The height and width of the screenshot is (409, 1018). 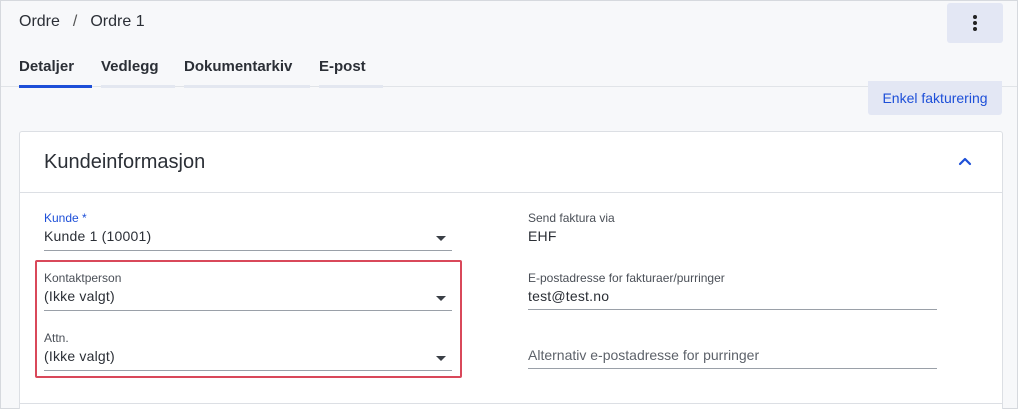 I want to click on tab-dokumentarkiv: Dokumentarkiv, so click(x=247, y=73).